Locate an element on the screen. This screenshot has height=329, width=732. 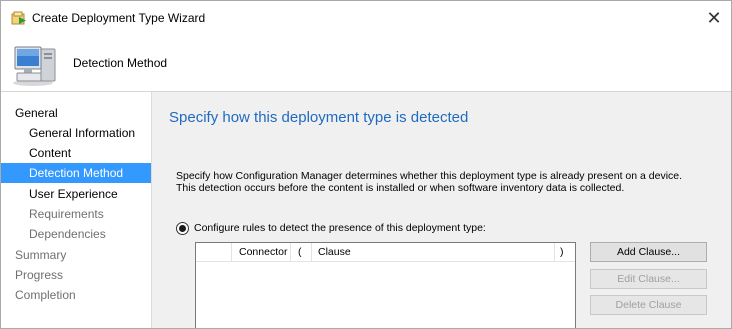
column-header-select is located at coordinates (214, 252).